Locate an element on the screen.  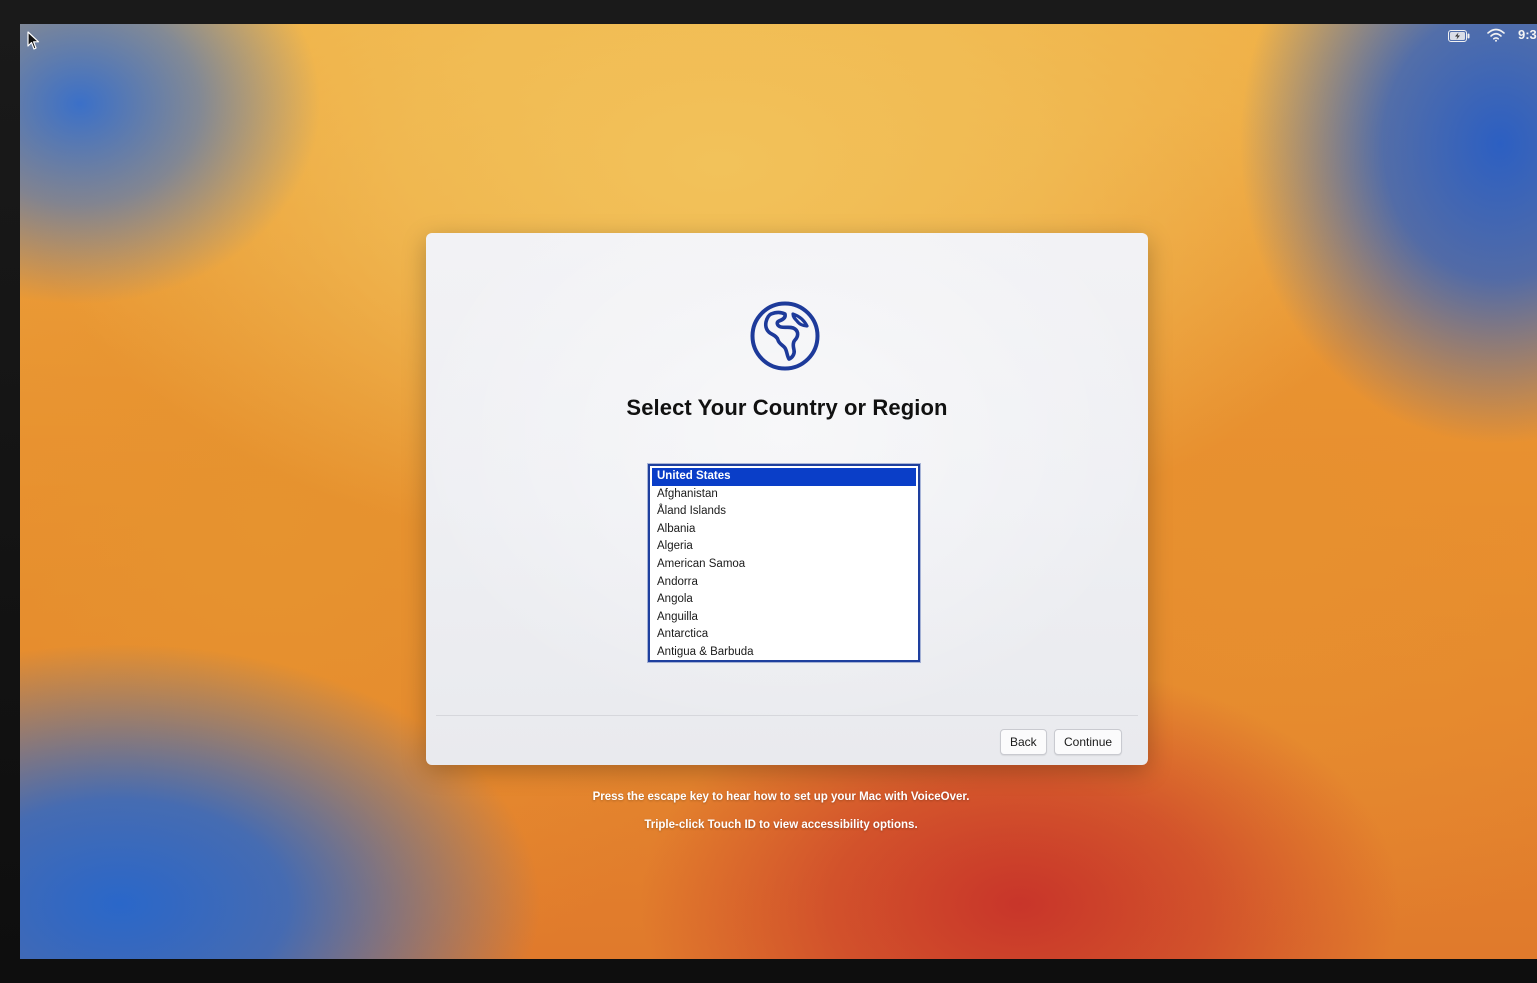
battery-charging-icon is located at coordinates (1459, 36).